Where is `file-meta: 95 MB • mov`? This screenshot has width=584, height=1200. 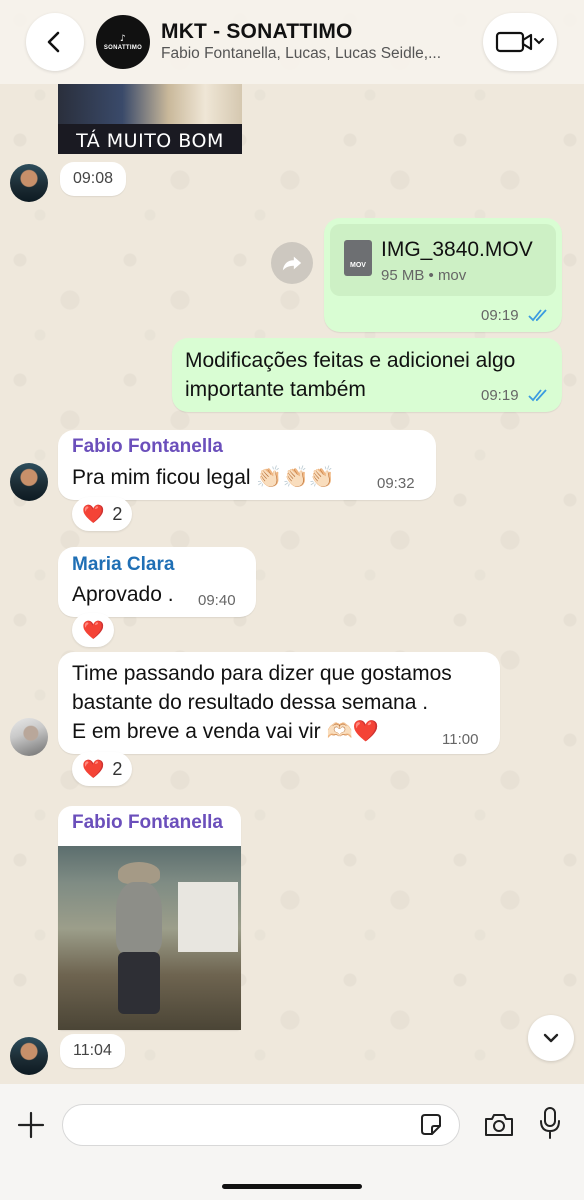
file-meta: 95 MB • mov is located at coordinates (424, 275).